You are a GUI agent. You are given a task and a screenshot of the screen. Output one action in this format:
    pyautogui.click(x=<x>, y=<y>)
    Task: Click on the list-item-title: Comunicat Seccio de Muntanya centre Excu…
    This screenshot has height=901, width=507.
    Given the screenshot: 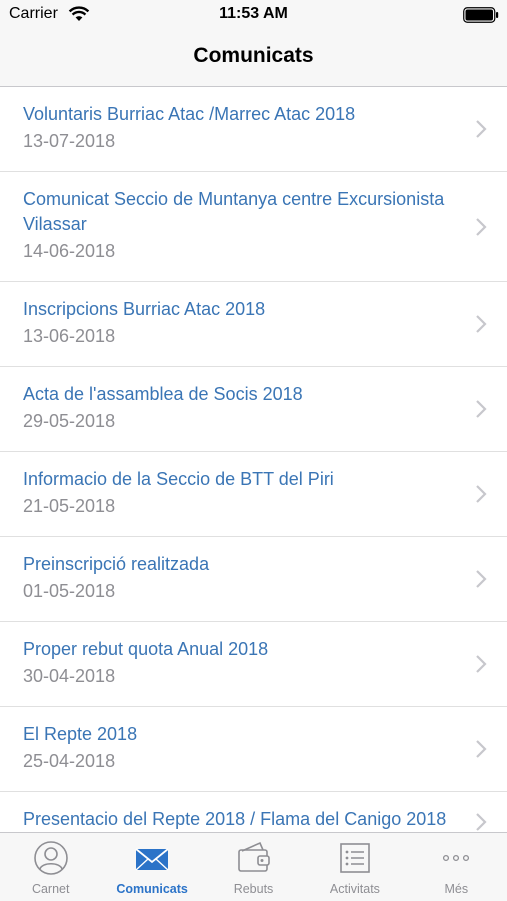 What is the action you would take?
    pyautogui.click(x=234, y=211)
    